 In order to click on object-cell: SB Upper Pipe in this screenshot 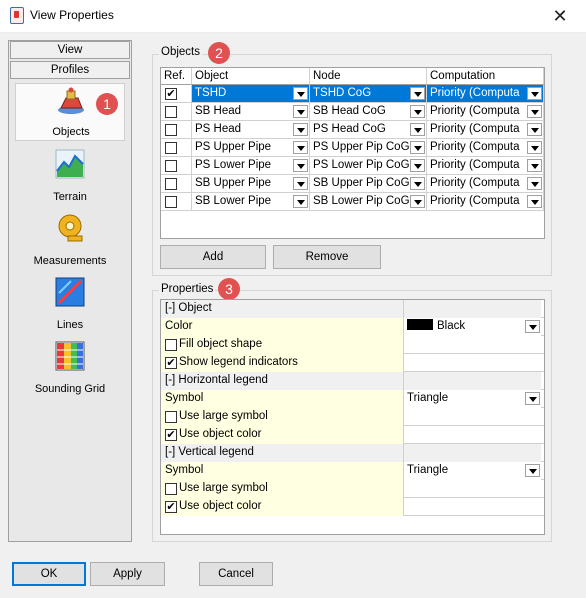, I will do `click(251, 184)`.